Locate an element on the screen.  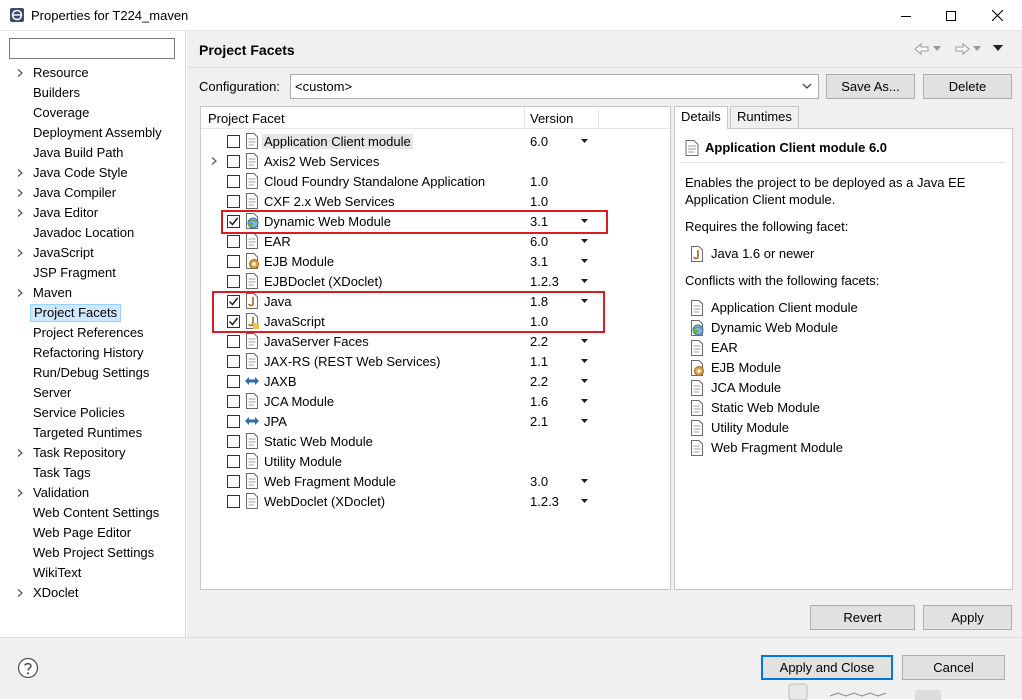
nav-item-run-debug-settings: Run/Debug Settings is located at coordinates (93, 373).